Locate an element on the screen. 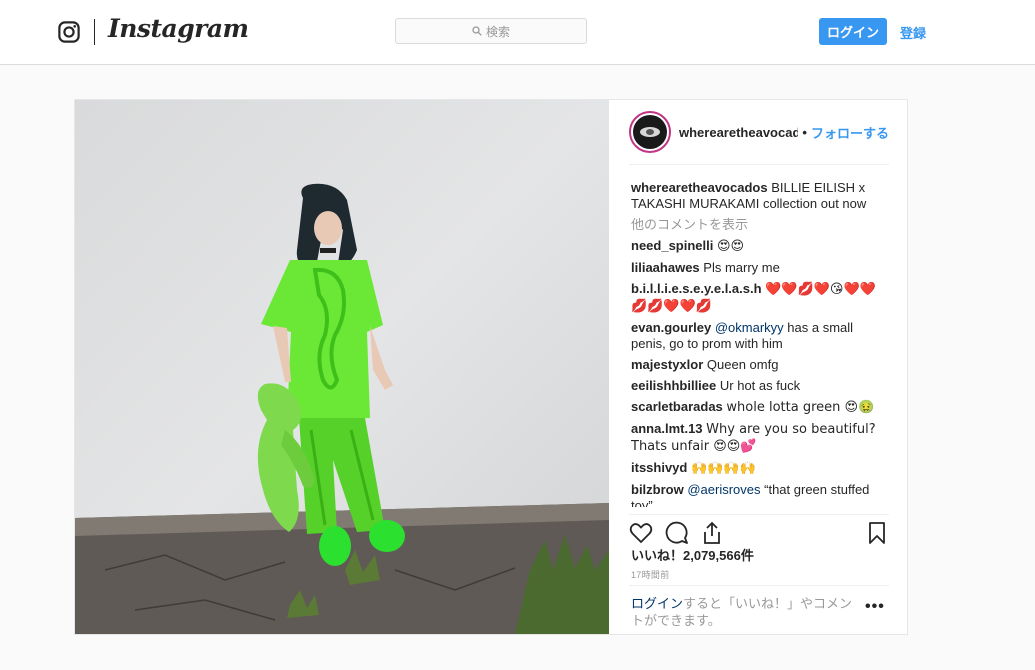 This screenshot has width=1035, height=670. comment-username: scarletbaradas is located at coordinates (677, 406).